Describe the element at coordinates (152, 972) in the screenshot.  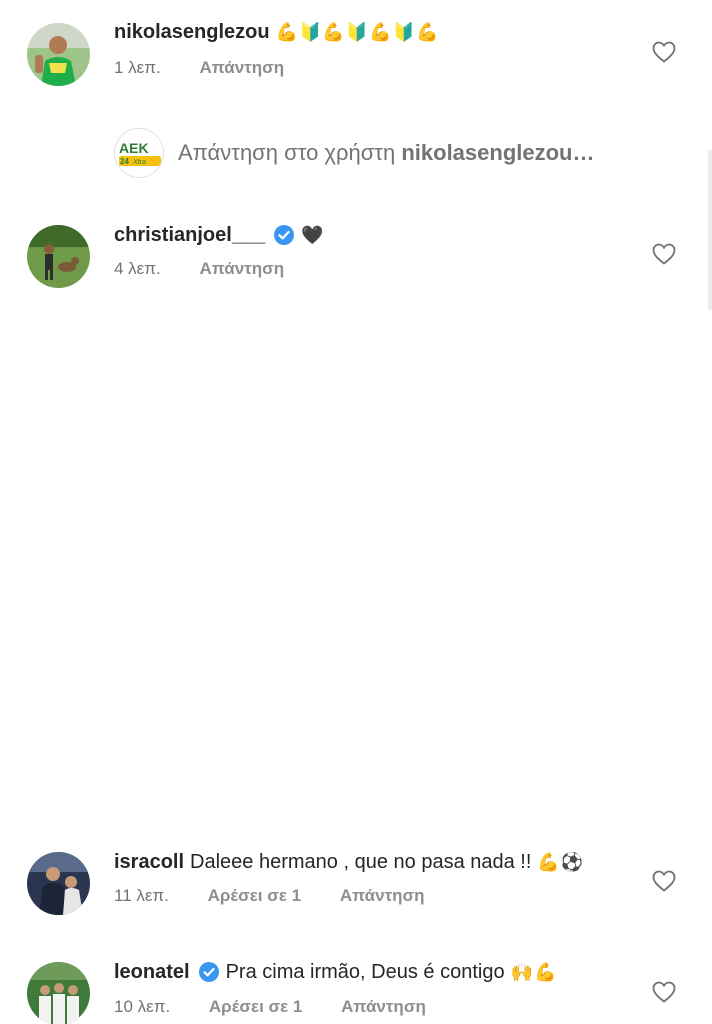
I see `comment-username: leonatel` at that location.